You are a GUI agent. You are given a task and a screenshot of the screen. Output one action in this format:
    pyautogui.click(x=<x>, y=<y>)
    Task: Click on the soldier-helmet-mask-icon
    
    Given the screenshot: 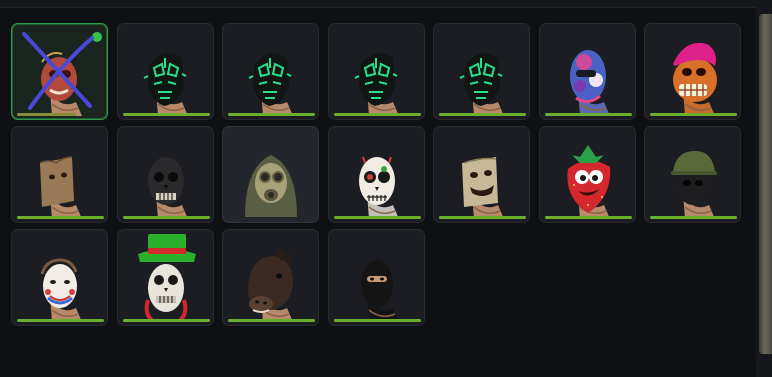 What is the action you would take?
    pyautogui.click(x=694, y=185)
    